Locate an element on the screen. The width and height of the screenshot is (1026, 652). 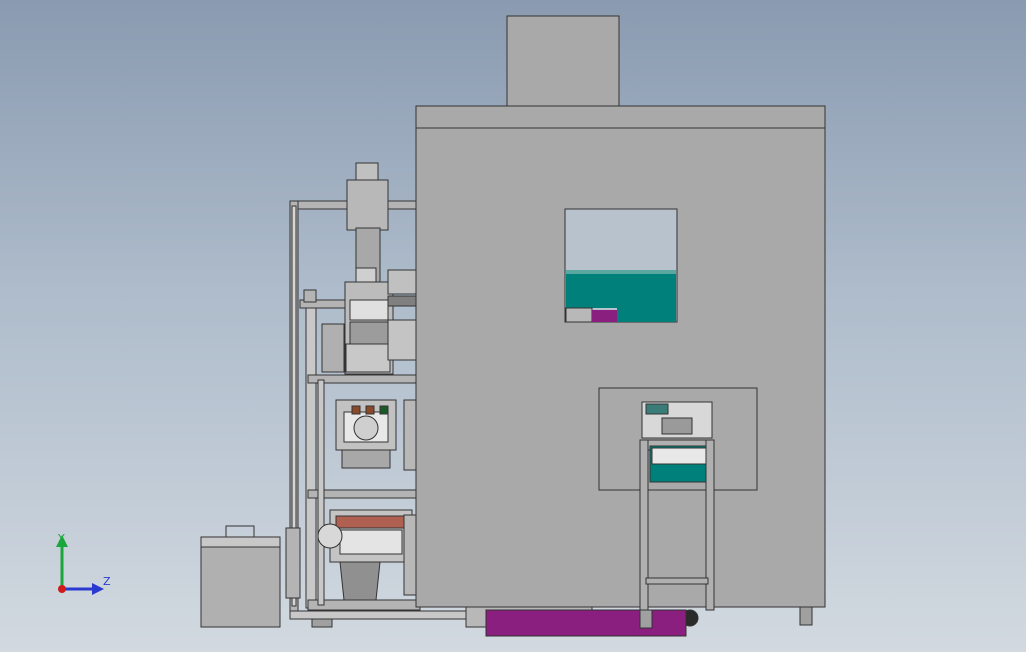
cabinet-window is located at coordinates (621, 265).